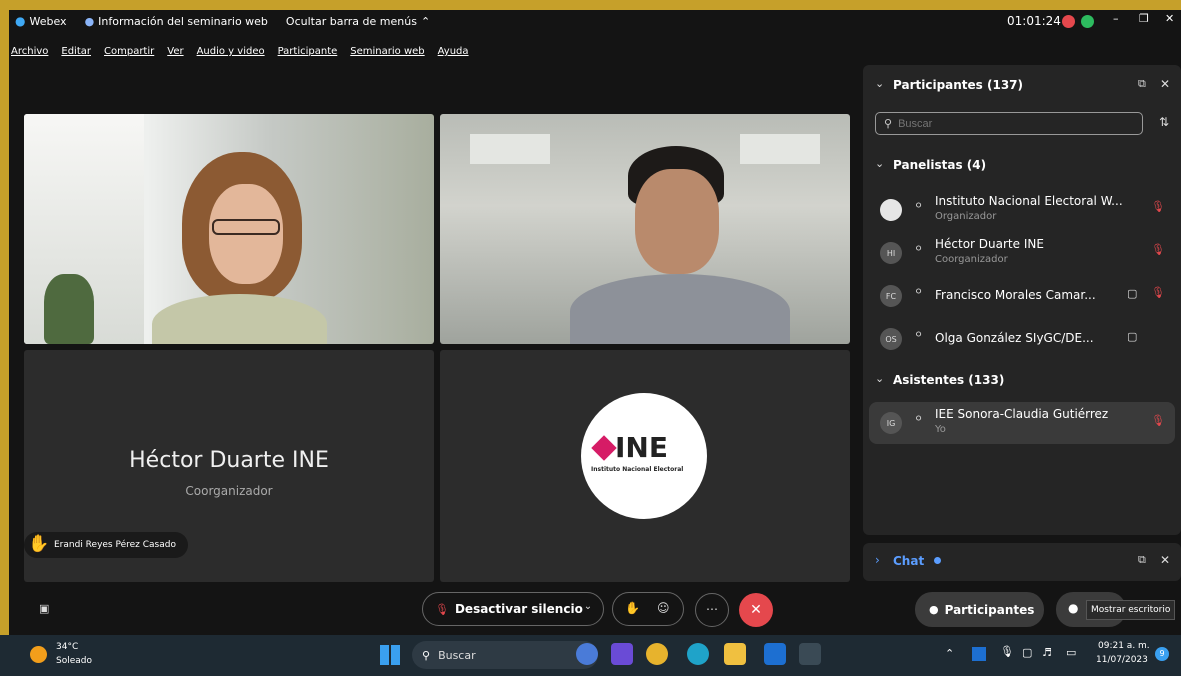 Image resolution: width=1181 pixels, height=676 pixels. What do you see at coordinates (175, 54) in the screenshot?
I see `menu-ver: Ver` at bounding box center [175, 54].